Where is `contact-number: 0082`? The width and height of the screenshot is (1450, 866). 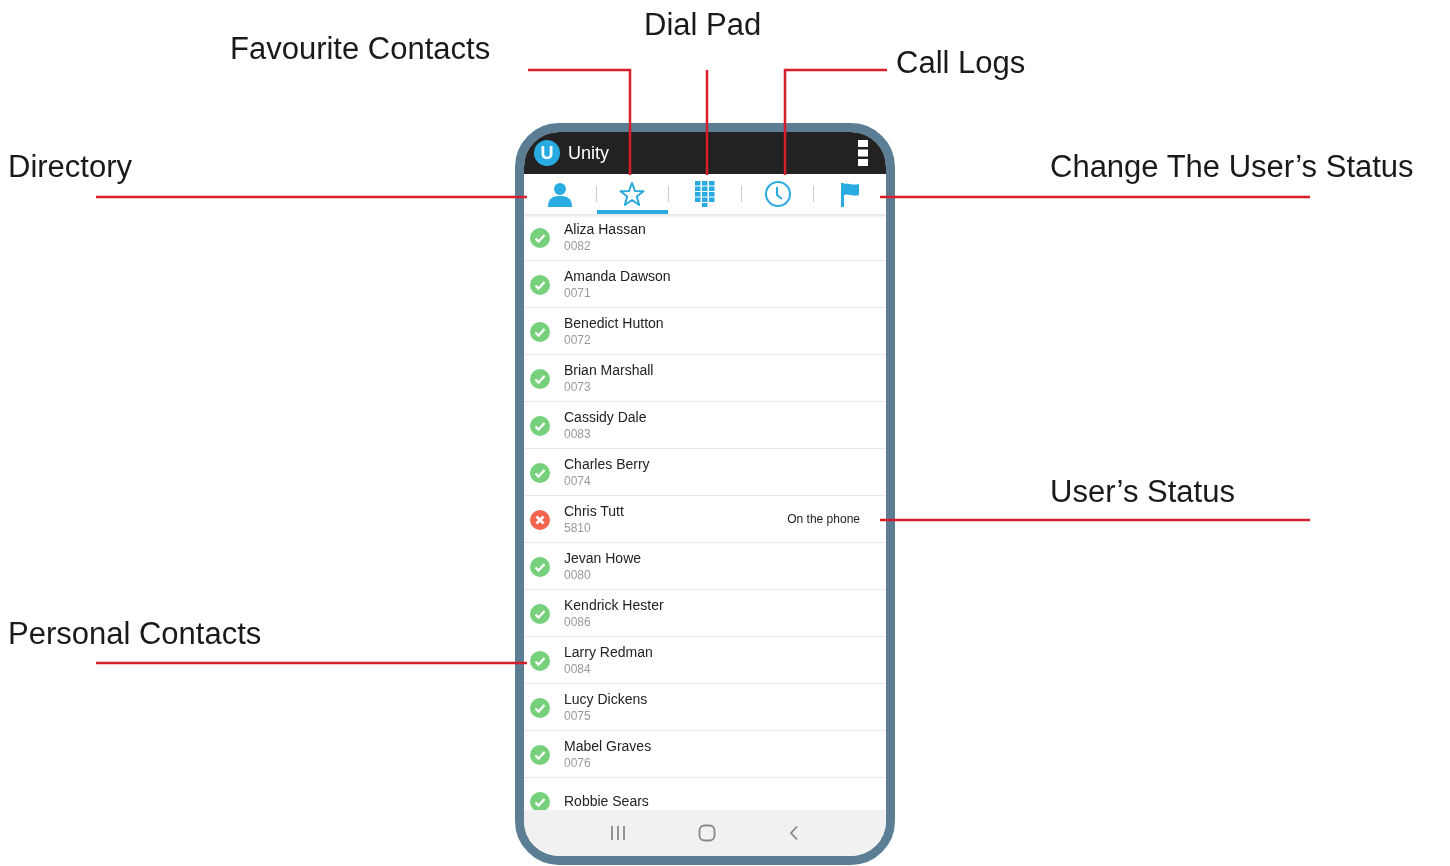 contact-number: 0082 is located at coordinates (578, 246).